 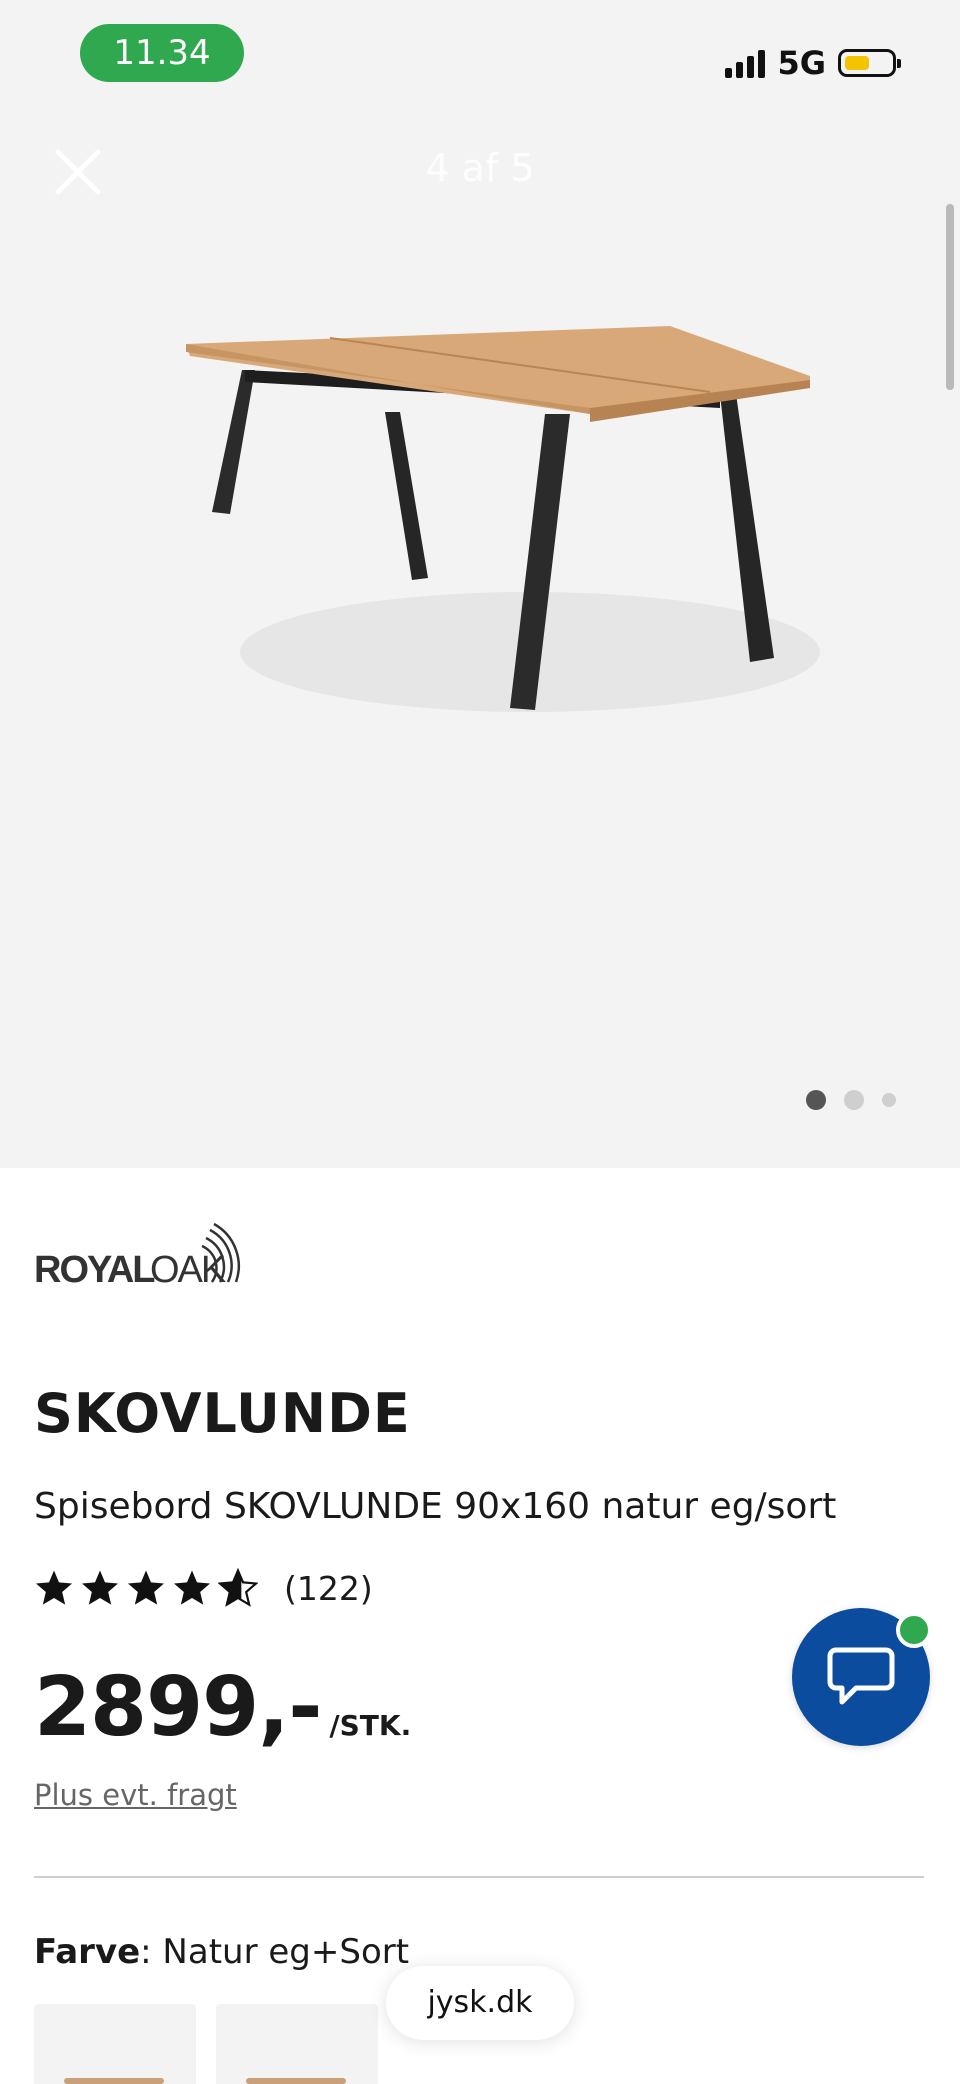 I want to click on product-name: Spisebord SKOVLUNDE 90x160 natur eg/sort, so click(x=435, y=1506).